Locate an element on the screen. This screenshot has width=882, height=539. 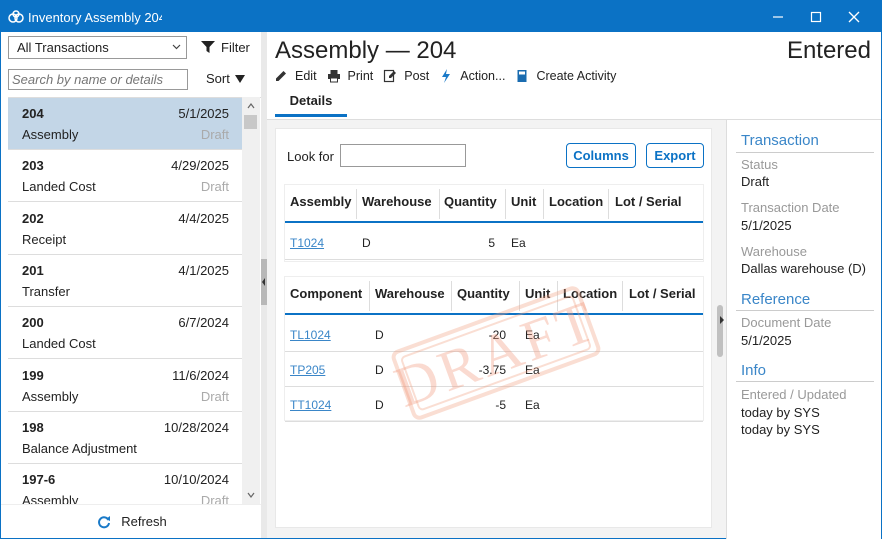
print-label: Print is located at coordinates (360, 76).